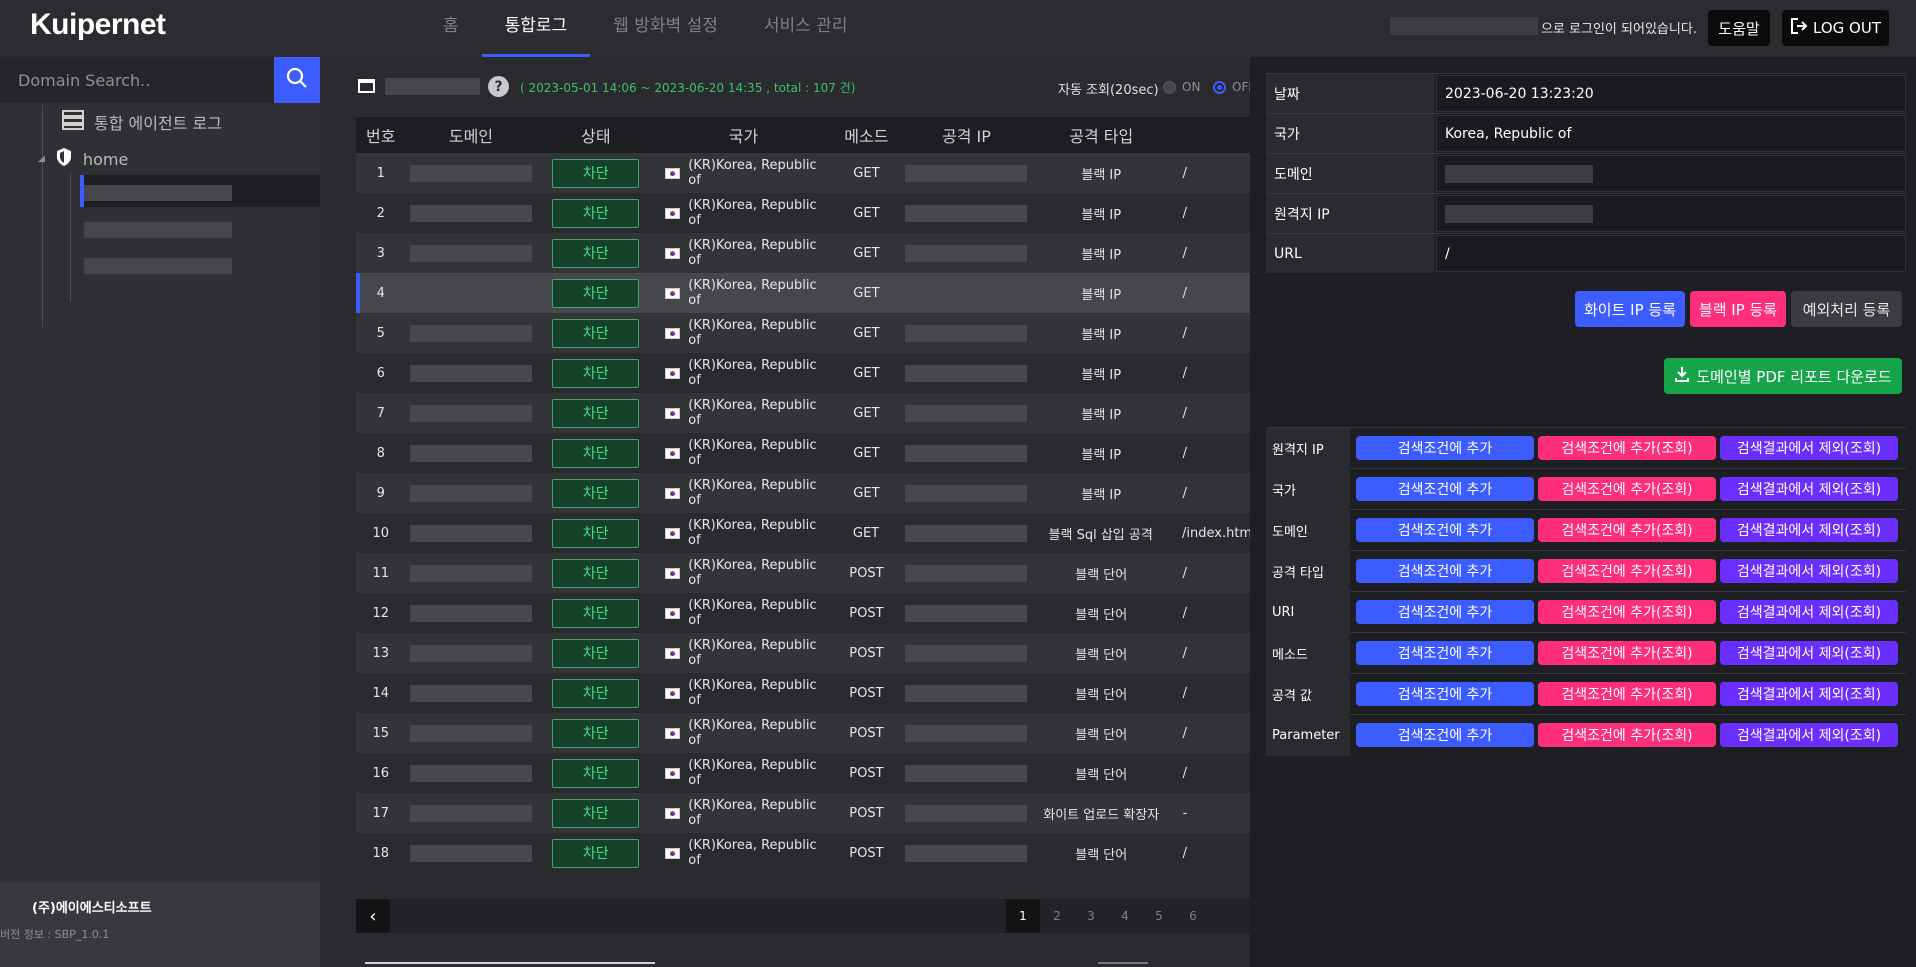 This screenshot has width=1916, height=967. What do you see at coordinates (803, 493) in the screenshot?
I see `table-row: 9 차단 (KR)Korea, Republic of GET 블랙 IP /` at bounding box center [803, 493].